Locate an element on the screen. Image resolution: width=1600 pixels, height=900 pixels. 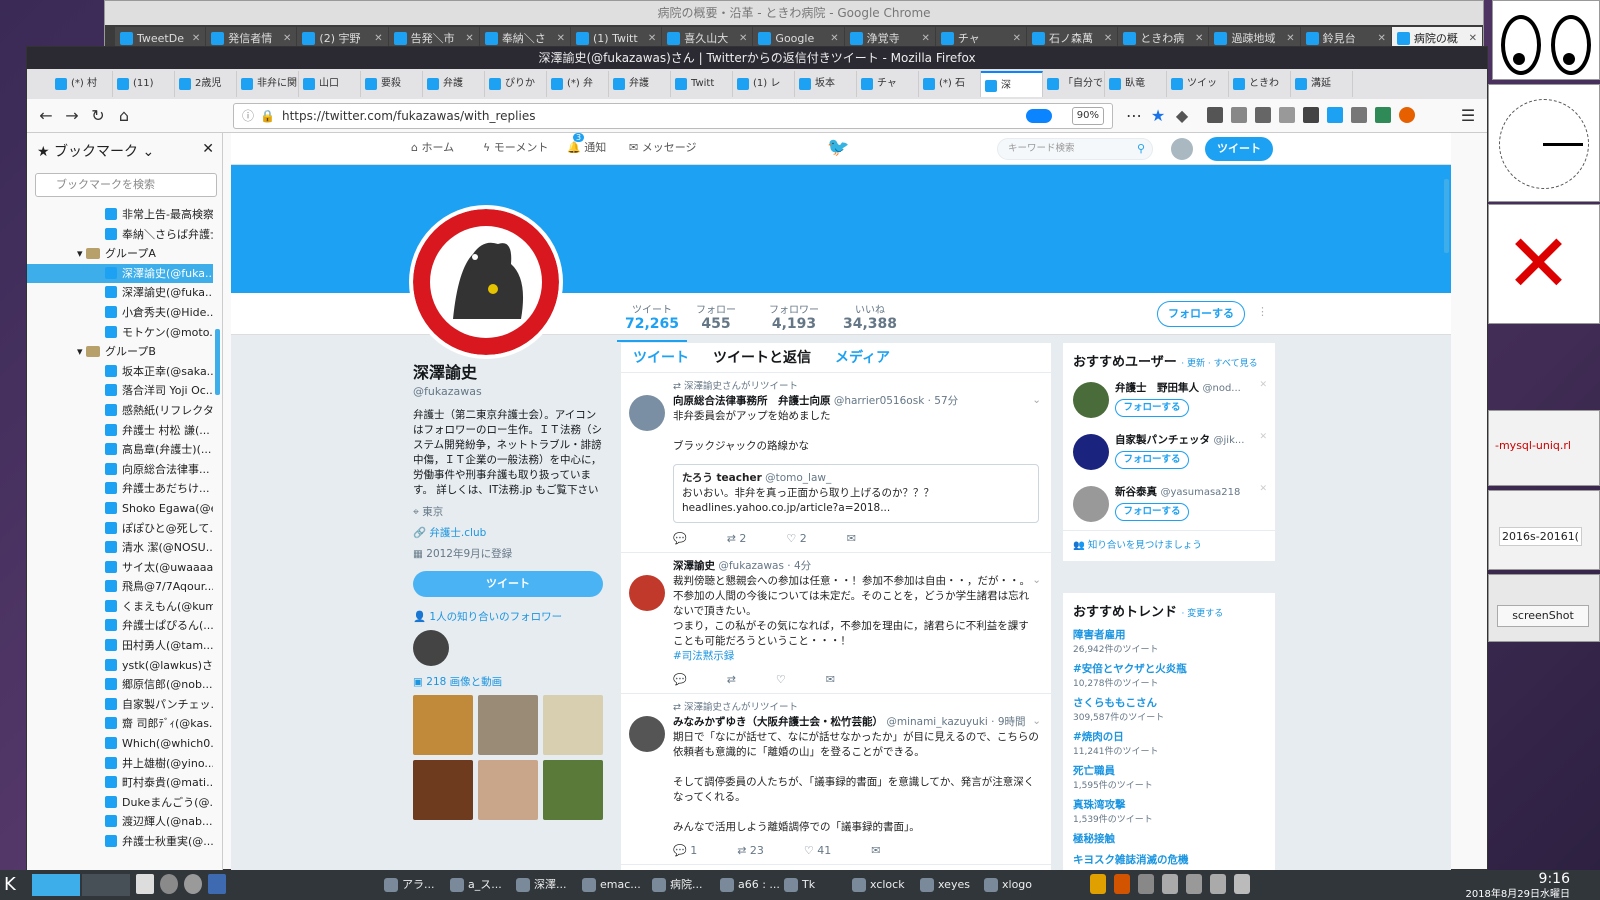
home-icon: ⌂ is located at coordinates (124, 116).